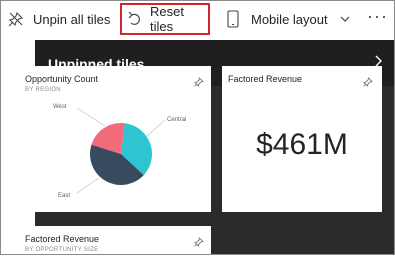 This screenshot has height=266, width=395. What do you see at coordinates (72, 19) in the screenshot?
I see `unpin-all-tiles-label: Unpin all tiles` at bounding box center [72, 19].